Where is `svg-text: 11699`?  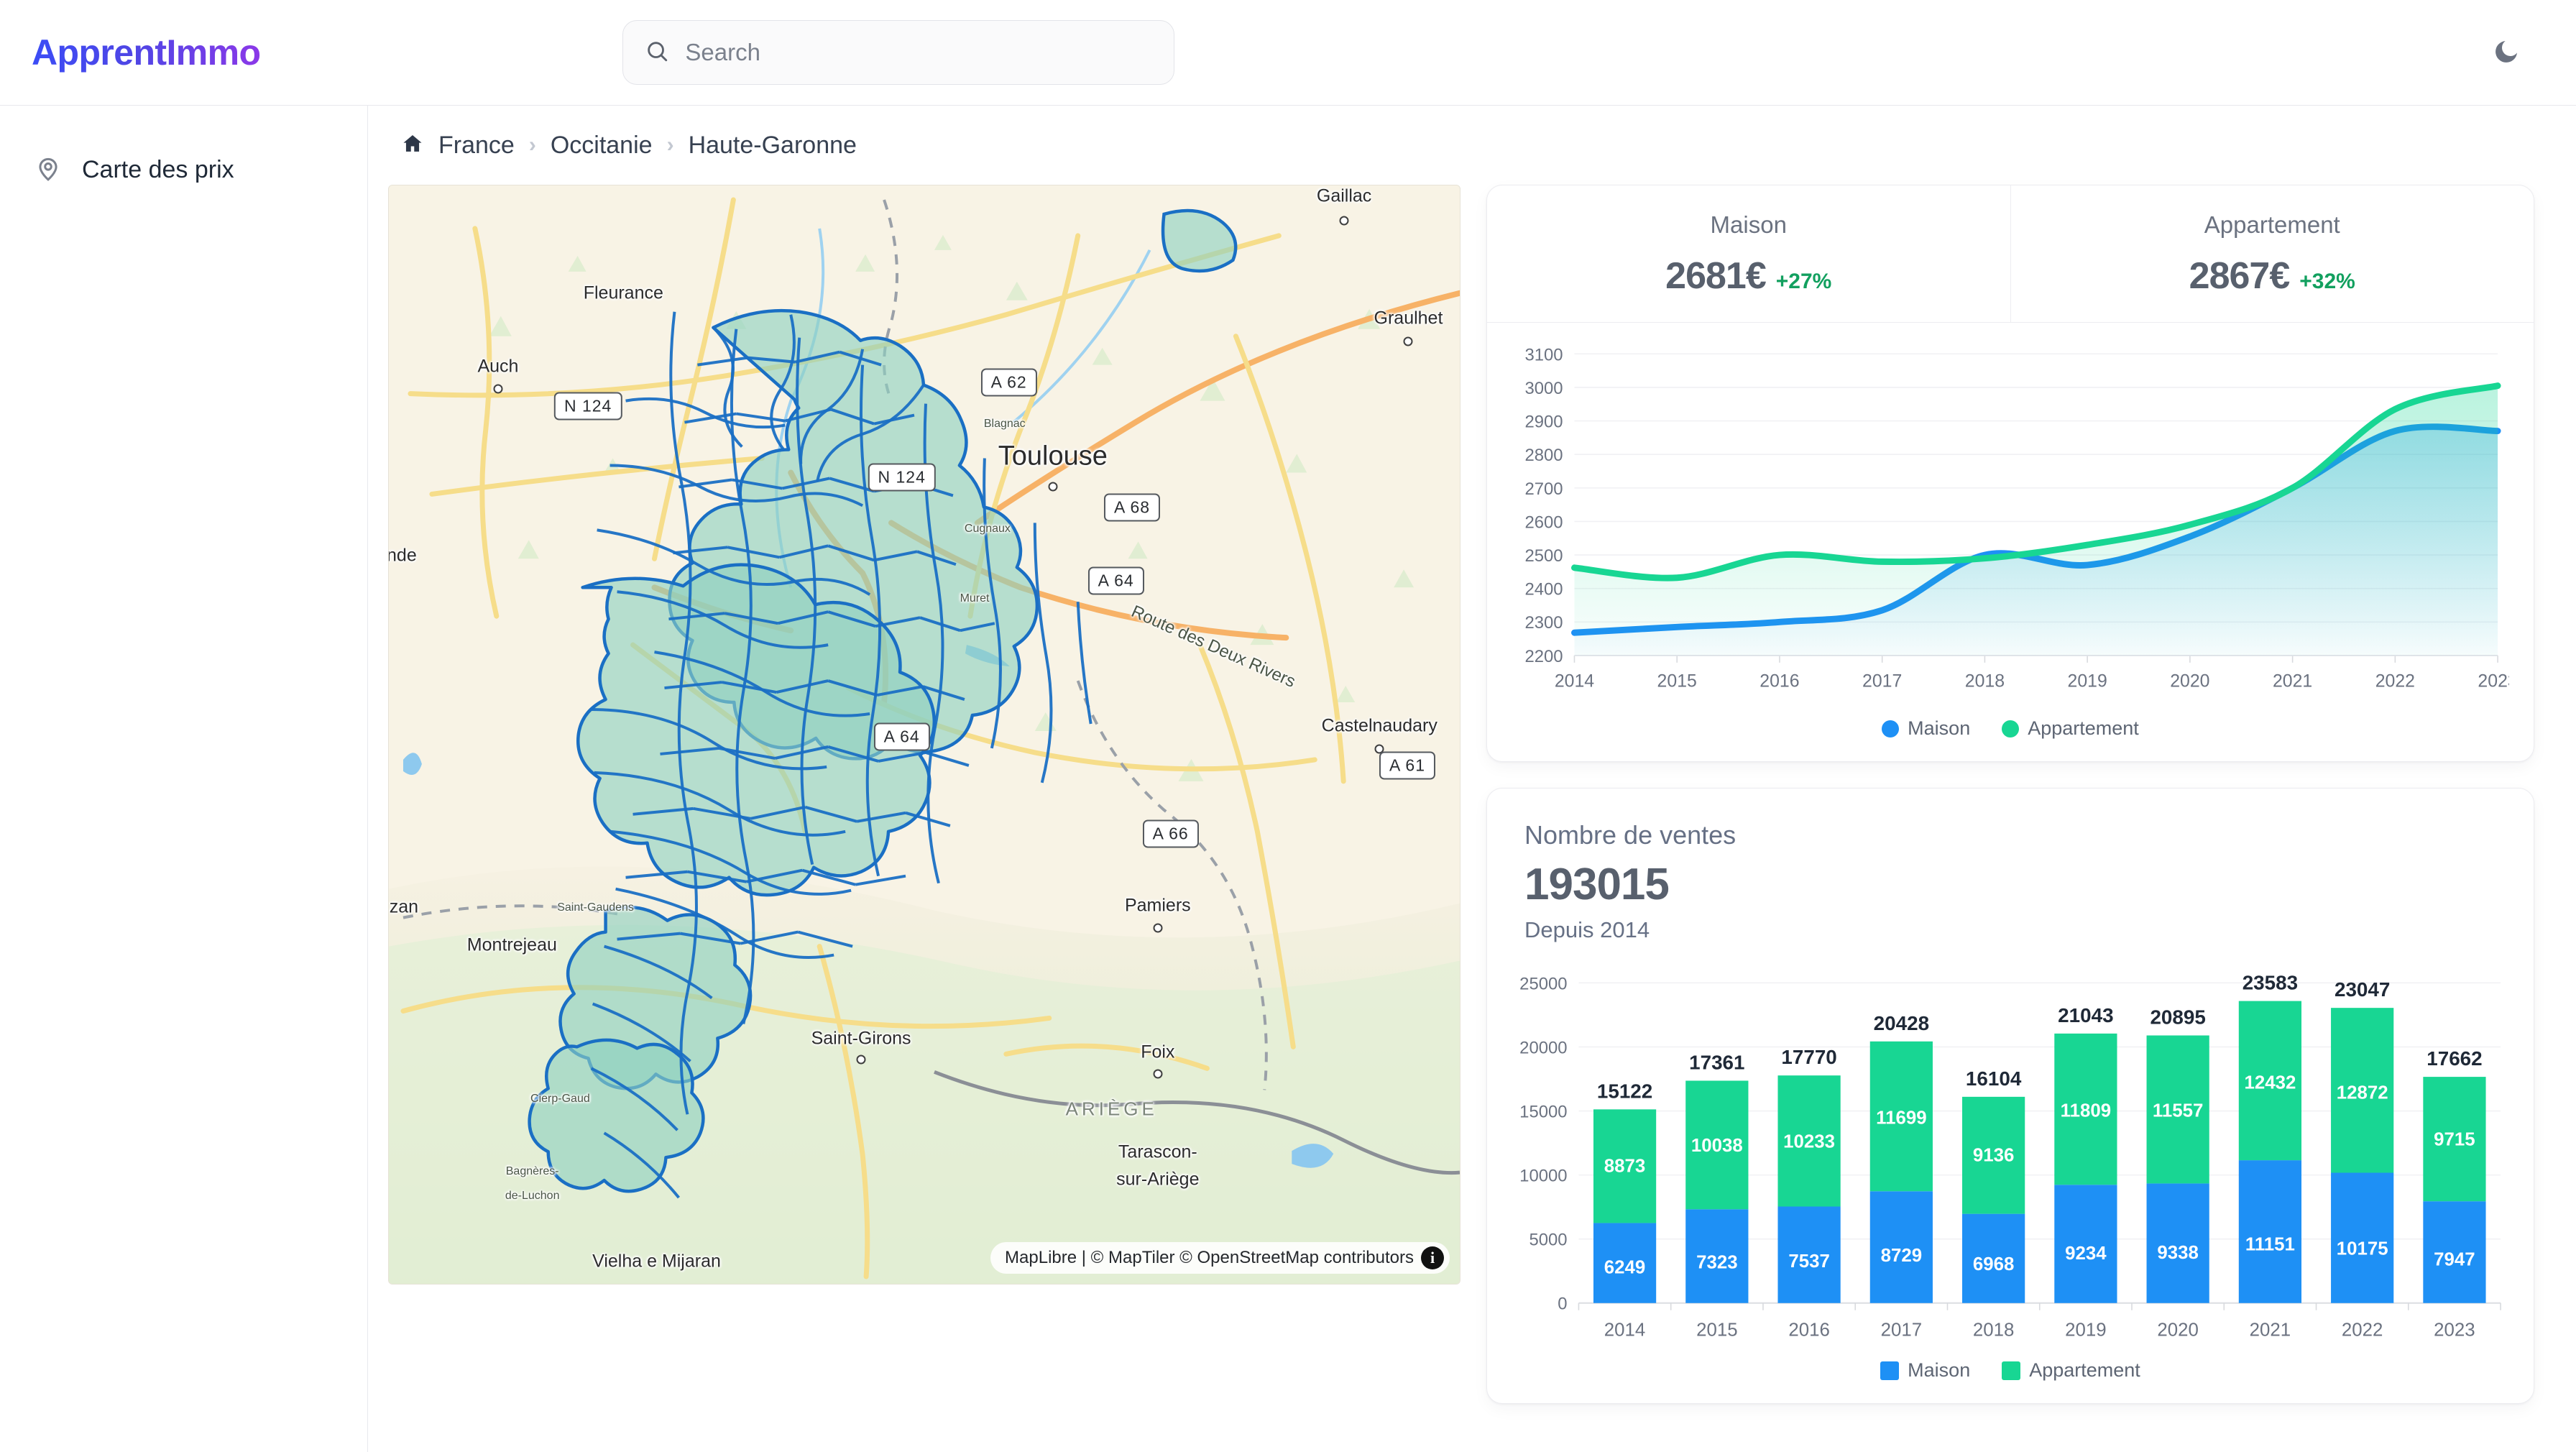
svg-text: 11699 is located at coordinates (1901, 1118).